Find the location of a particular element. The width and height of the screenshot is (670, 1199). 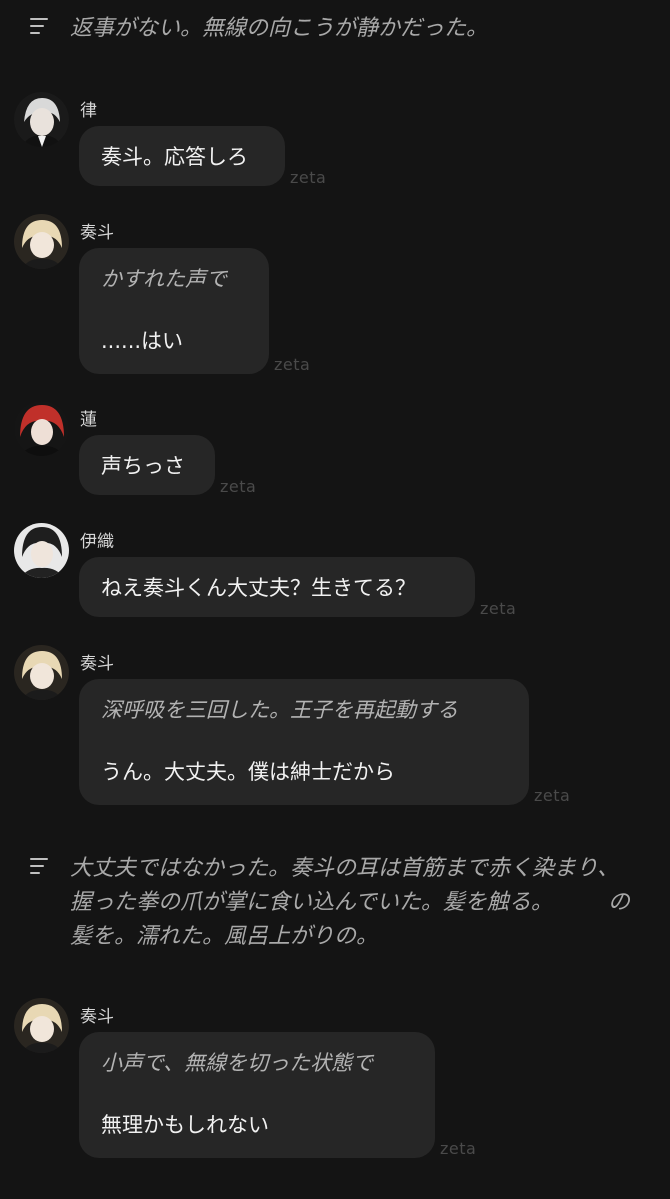

message-bubble: ねえ奏斗くん大丈夫？生きてる？ is located at coordinates (277, 587).